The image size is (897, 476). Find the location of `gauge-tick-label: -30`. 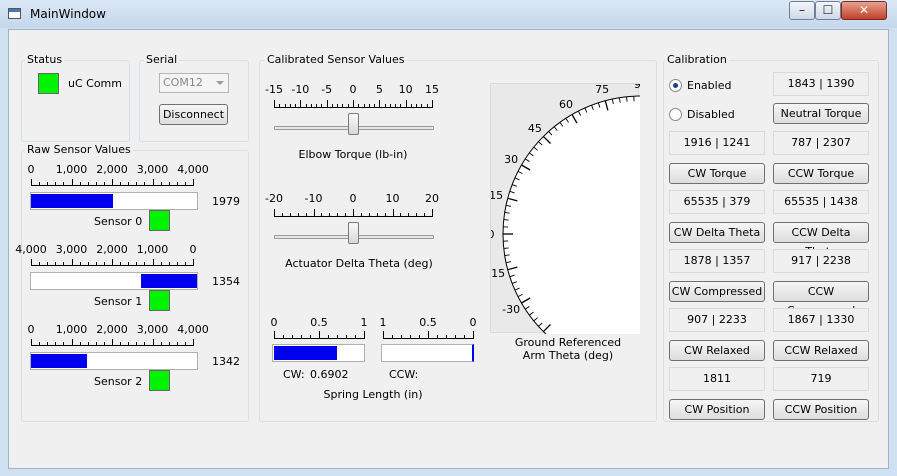

gauge-tick-label: -30 is located at coordinates (511, 309).